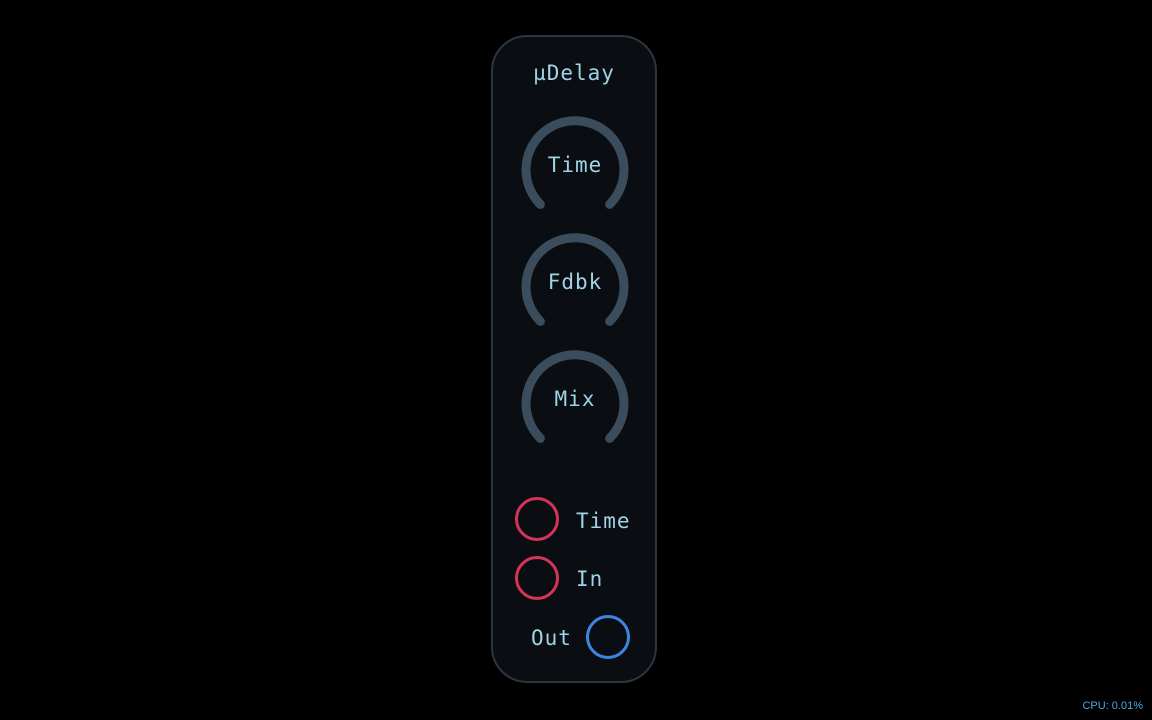 This screenshot has width=1152, height=720. Describe the element at coordinates (575, 165) in the screenshot. I see `time-knob-label: Time` at that location.